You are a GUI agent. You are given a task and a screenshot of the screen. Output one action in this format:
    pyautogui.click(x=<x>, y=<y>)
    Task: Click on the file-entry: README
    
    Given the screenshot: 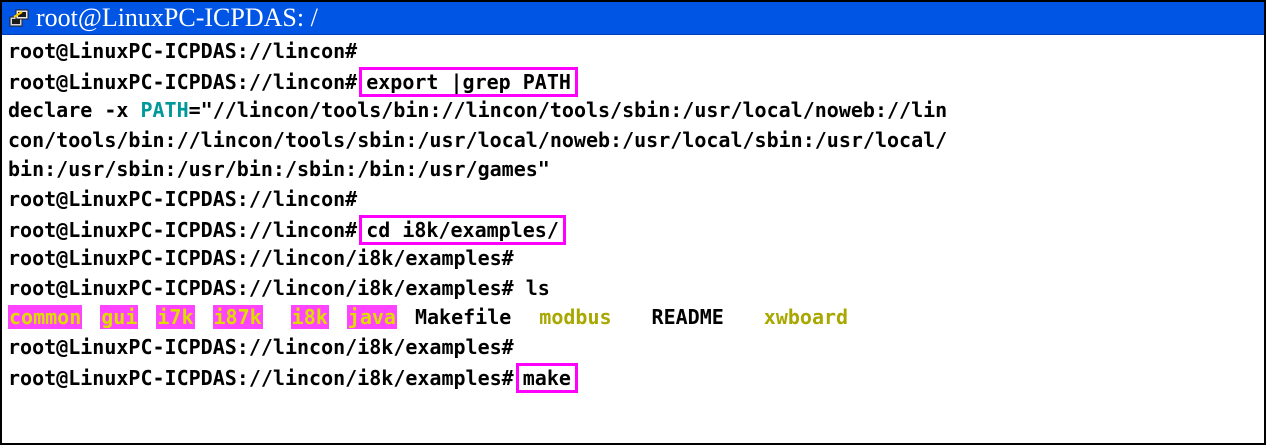 What is the action you would take?
    pyautogui.click(x=687, y=317)
    